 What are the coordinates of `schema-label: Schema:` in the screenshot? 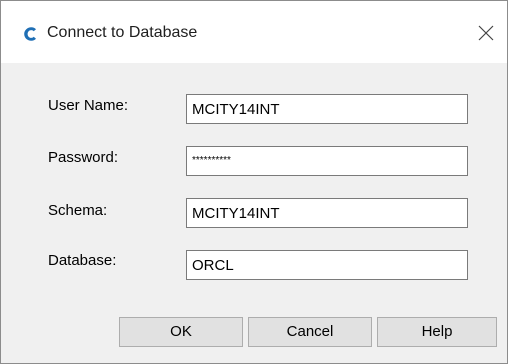 It's located at (78, 210).